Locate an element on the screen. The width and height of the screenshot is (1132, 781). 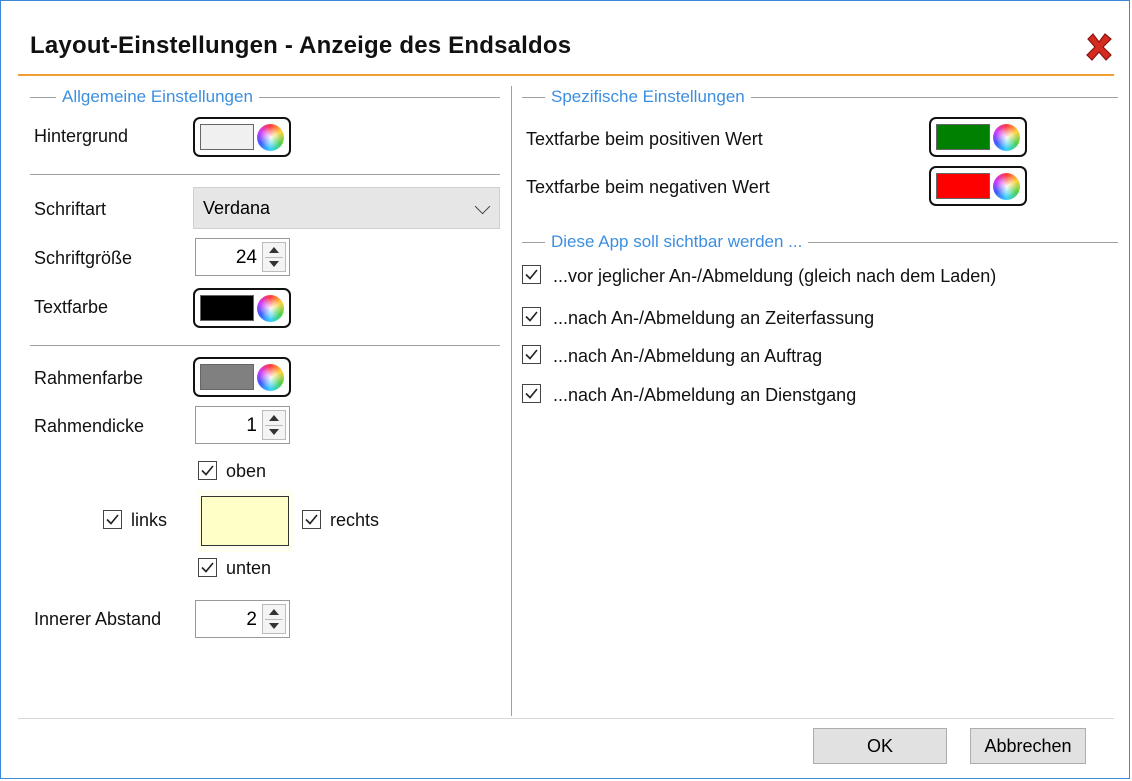
border-width-stepper: 1 is located at coordinates (242, 425).